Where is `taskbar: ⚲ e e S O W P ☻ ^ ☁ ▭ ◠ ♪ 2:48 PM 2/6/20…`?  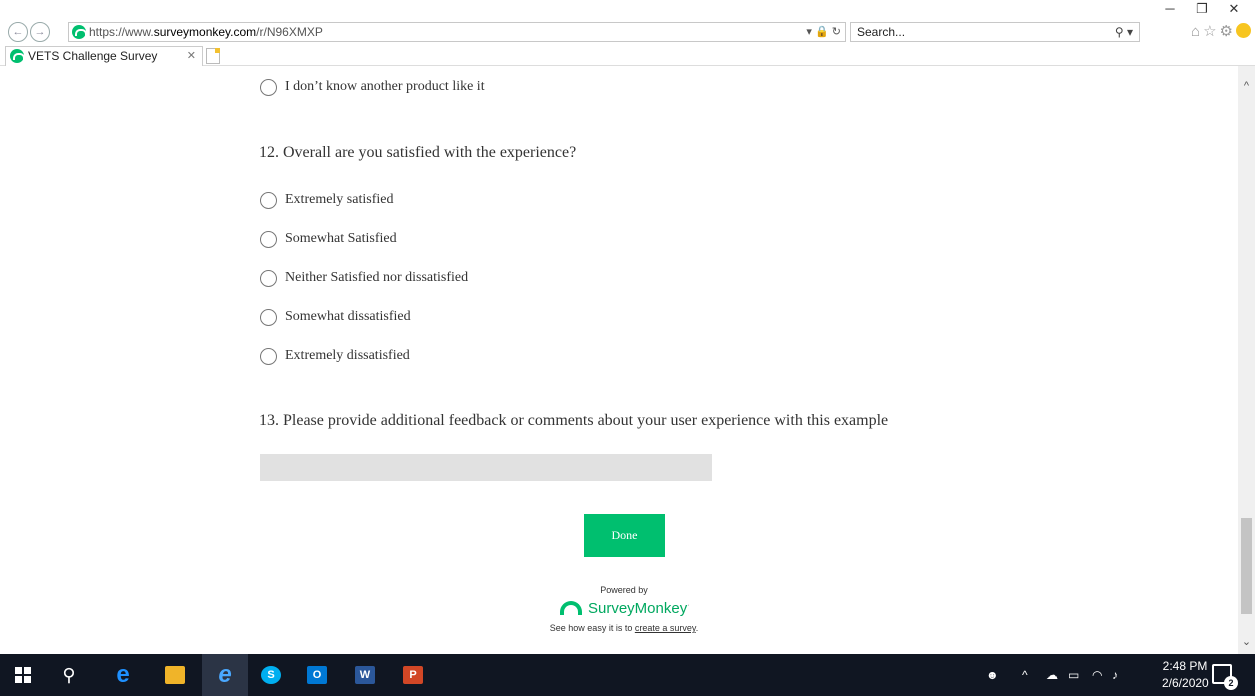 taskbar: ⚲ e e S O W P ☻ ^ ☁ ▭ ◠ ♪ 2:48 PM 2/6/20… is located at coordinates (627, 675).